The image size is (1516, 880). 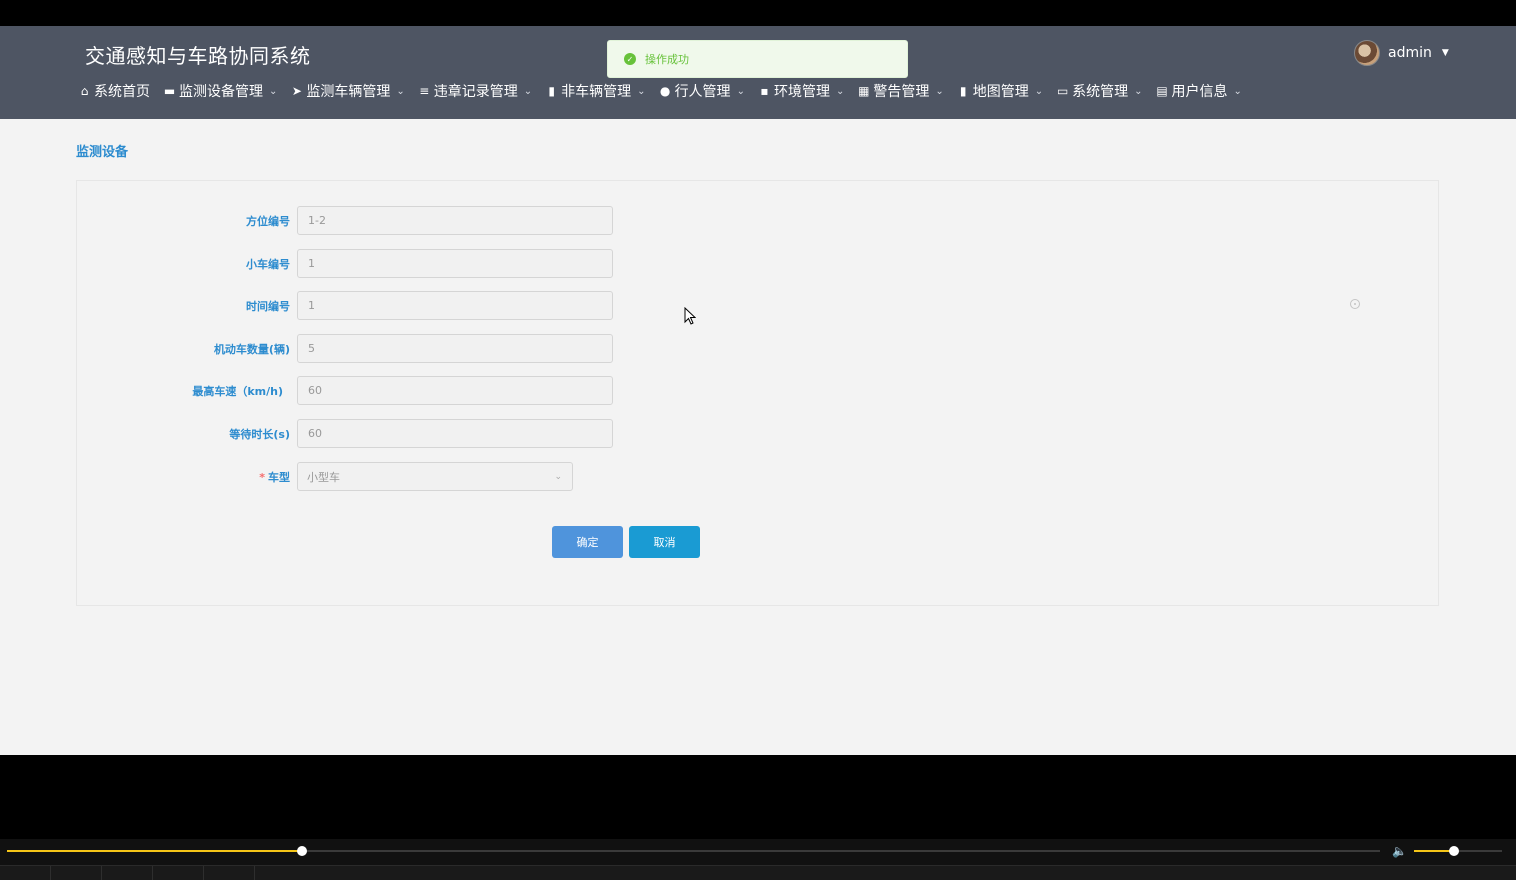 What do you see at coordinates (664, 542) in the screenshot?
I see `cancel-button: 取消` at bounding box center [664, 542].